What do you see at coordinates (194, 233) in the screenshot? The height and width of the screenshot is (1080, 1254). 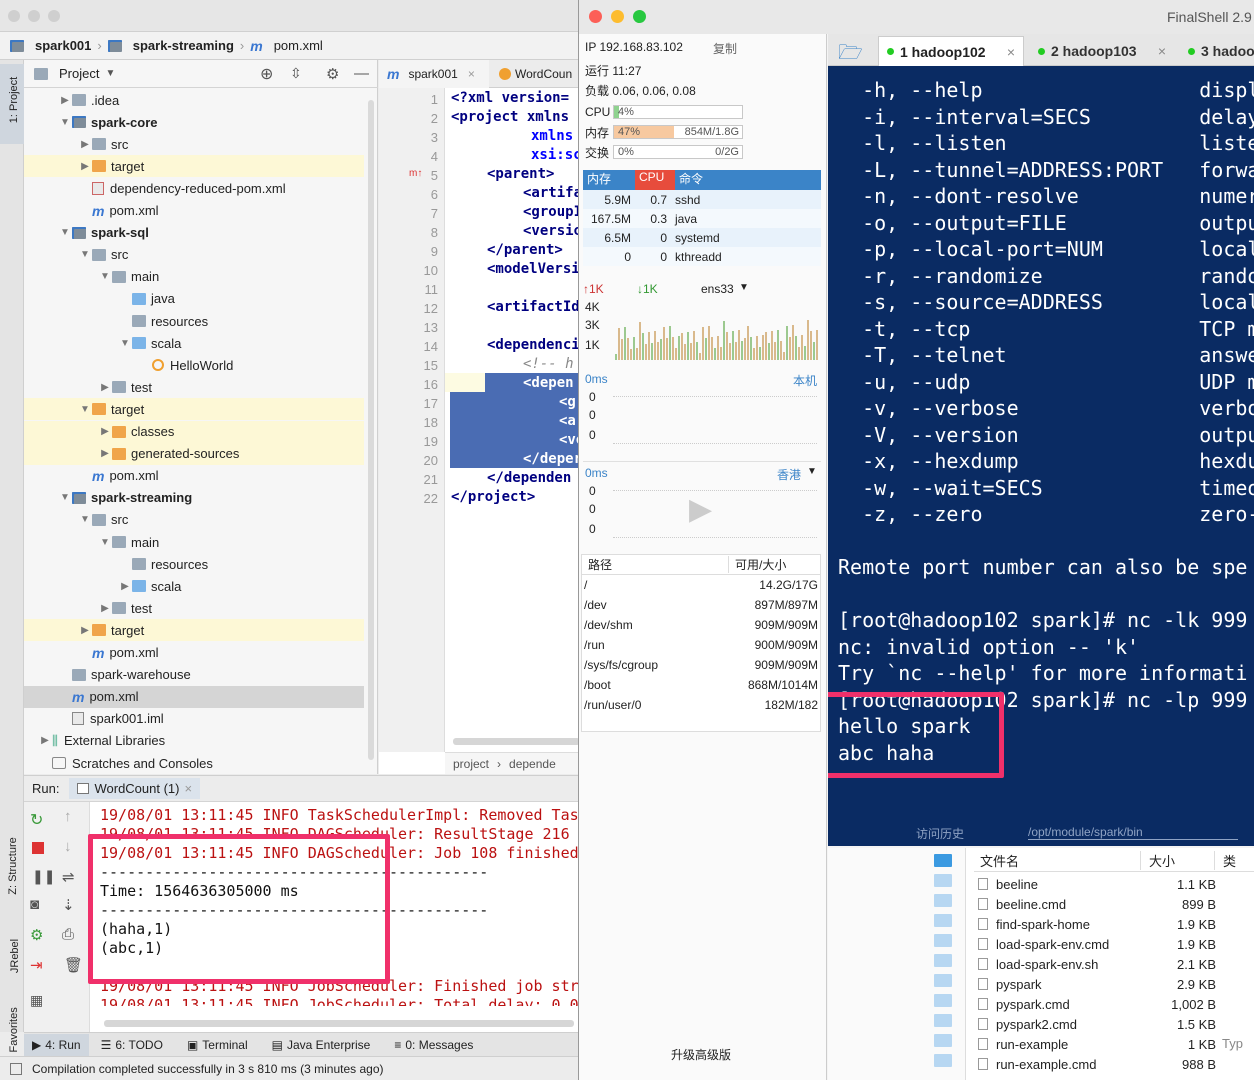 I see `tree-node: ▼ spark-sql` at bounding box center [194, 233].